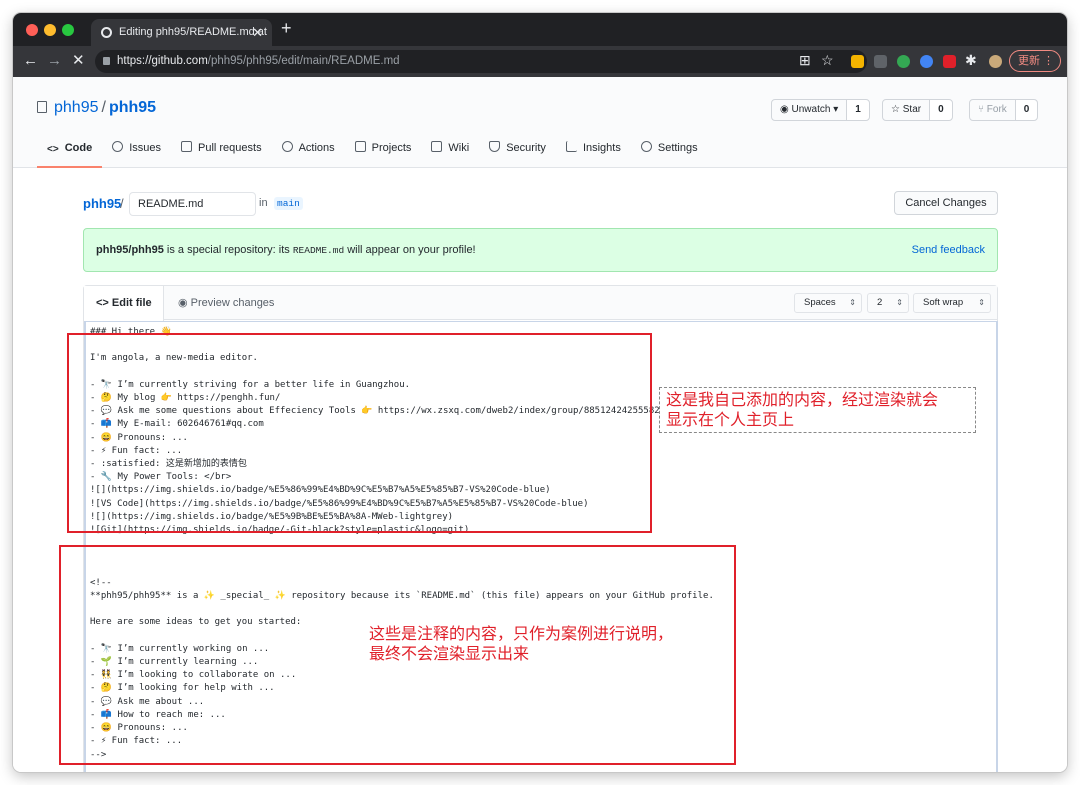 The image size is (1080, 785). What do you see at coordinates (228, 250) in the screenshot?
I see `banner-text: is a special repository: its` at bounding box center [228, 250].